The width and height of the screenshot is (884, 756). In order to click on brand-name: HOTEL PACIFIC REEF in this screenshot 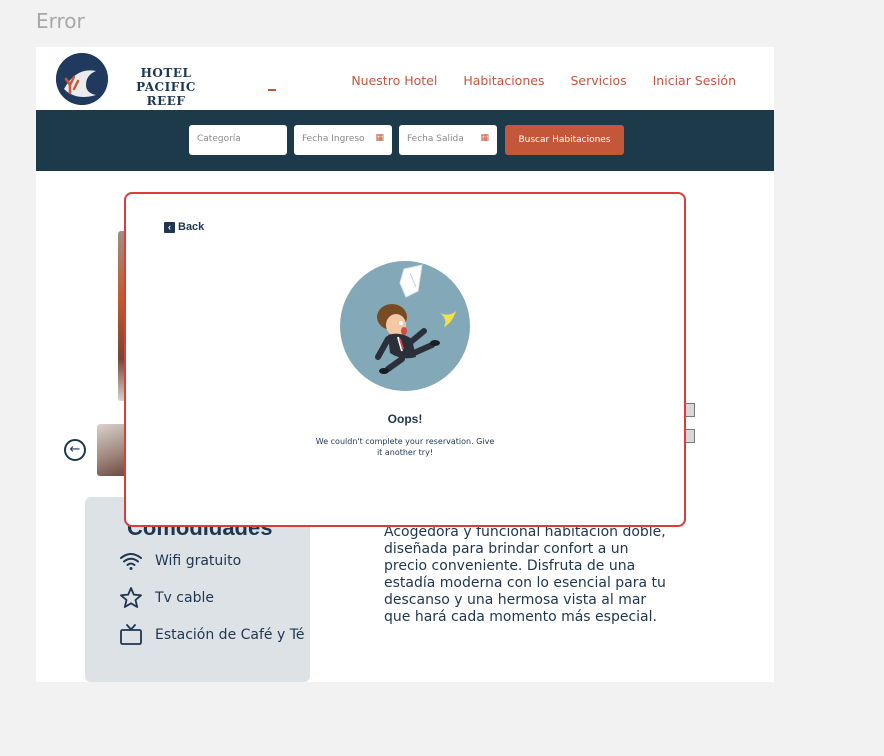, I will do `click(166, 87)`.